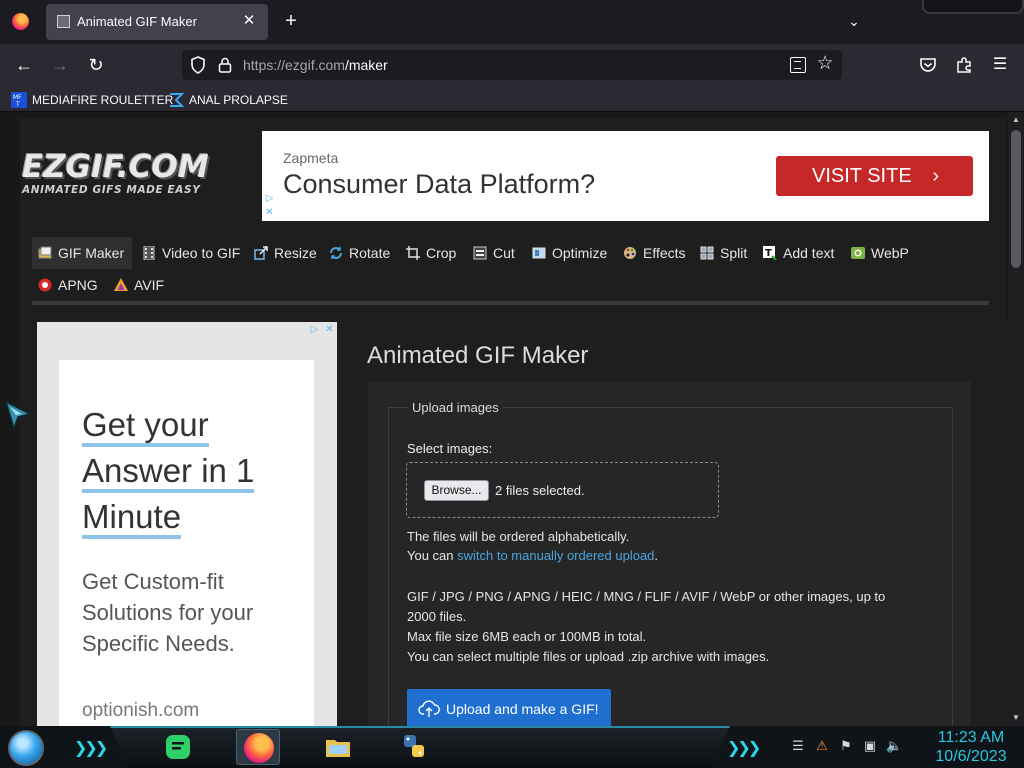  I want to click on upload-make-gif-button: Upload and make a GIF!, so click(509, 707).